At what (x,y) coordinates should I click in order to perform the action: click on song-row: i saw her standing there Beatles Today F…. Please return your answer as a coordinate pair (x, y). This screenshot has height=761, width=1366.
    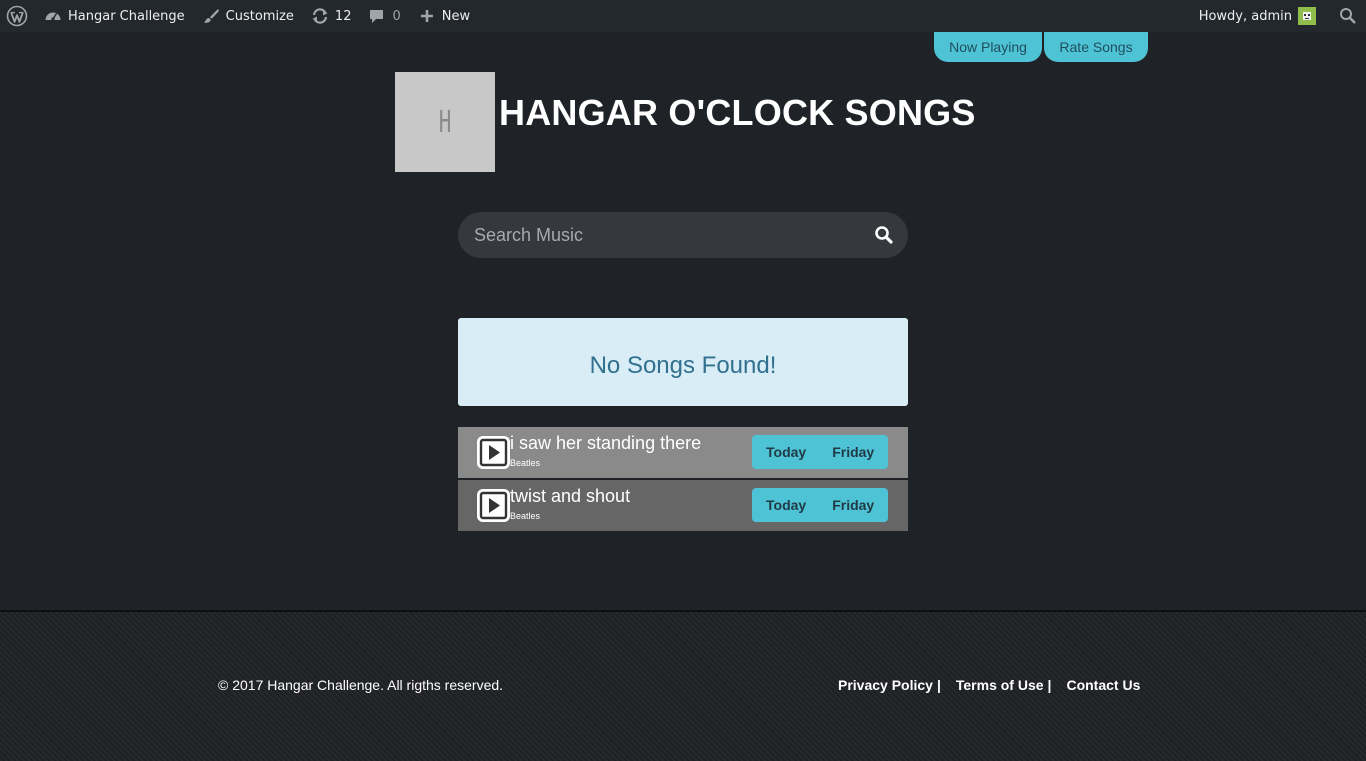
    Looking at the image, I should click on (683, 452).